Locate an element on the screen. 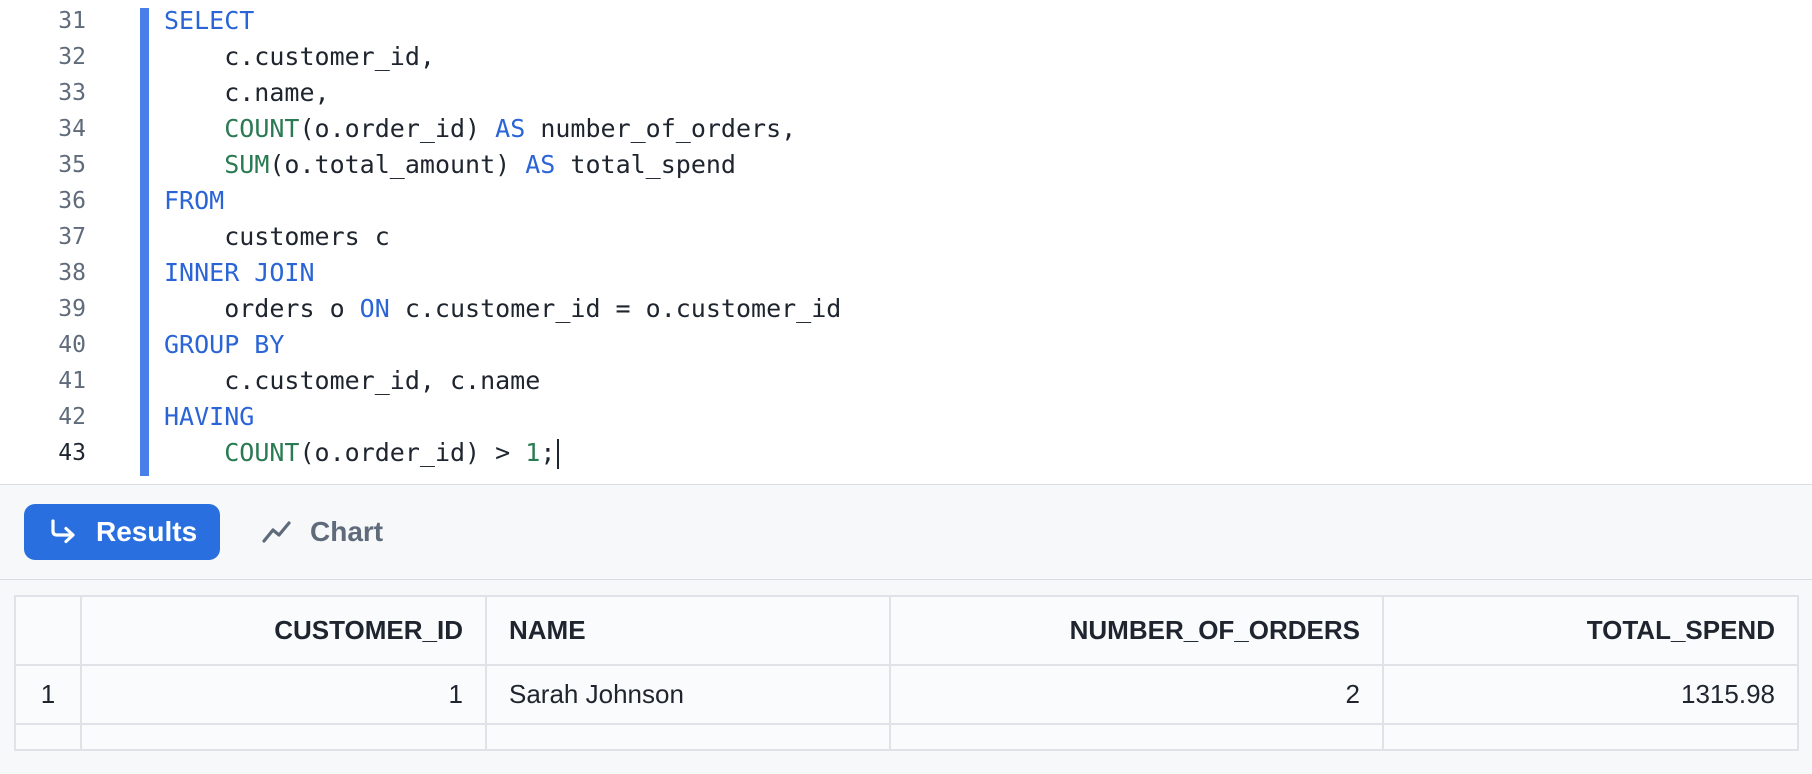 The height and width of the screenshot is (774, 1812). code-line: 31 SELECT is located at coordinates (906, 21).